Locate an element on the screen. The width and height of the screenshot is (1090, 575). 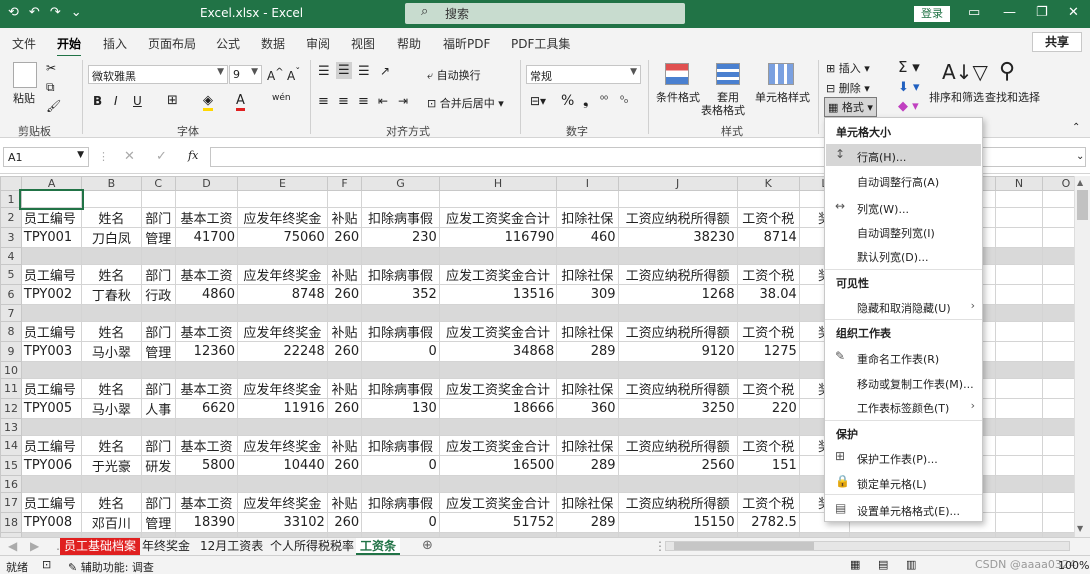
header-cell: 扣除病事假 is located at coordinates (400, 217).